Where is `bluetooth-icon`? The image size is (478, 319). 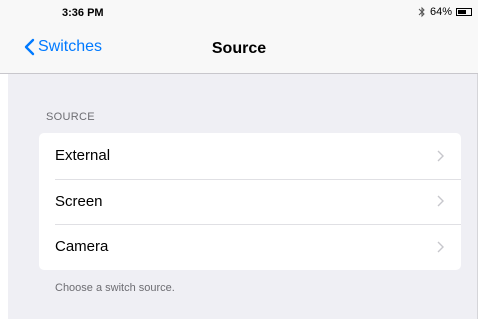 bluetooth-icon is located at coordinates (421, 12).